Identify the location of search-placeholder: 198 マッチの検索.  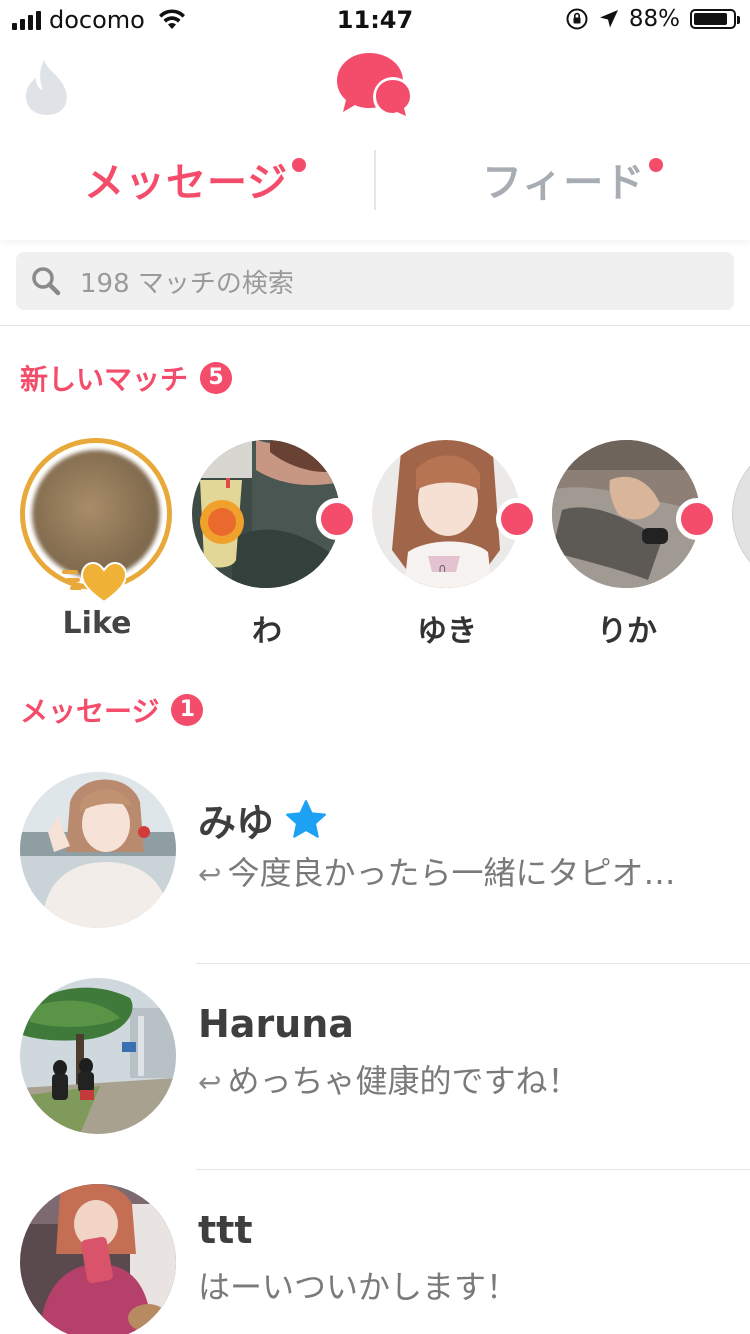
(187, 283).